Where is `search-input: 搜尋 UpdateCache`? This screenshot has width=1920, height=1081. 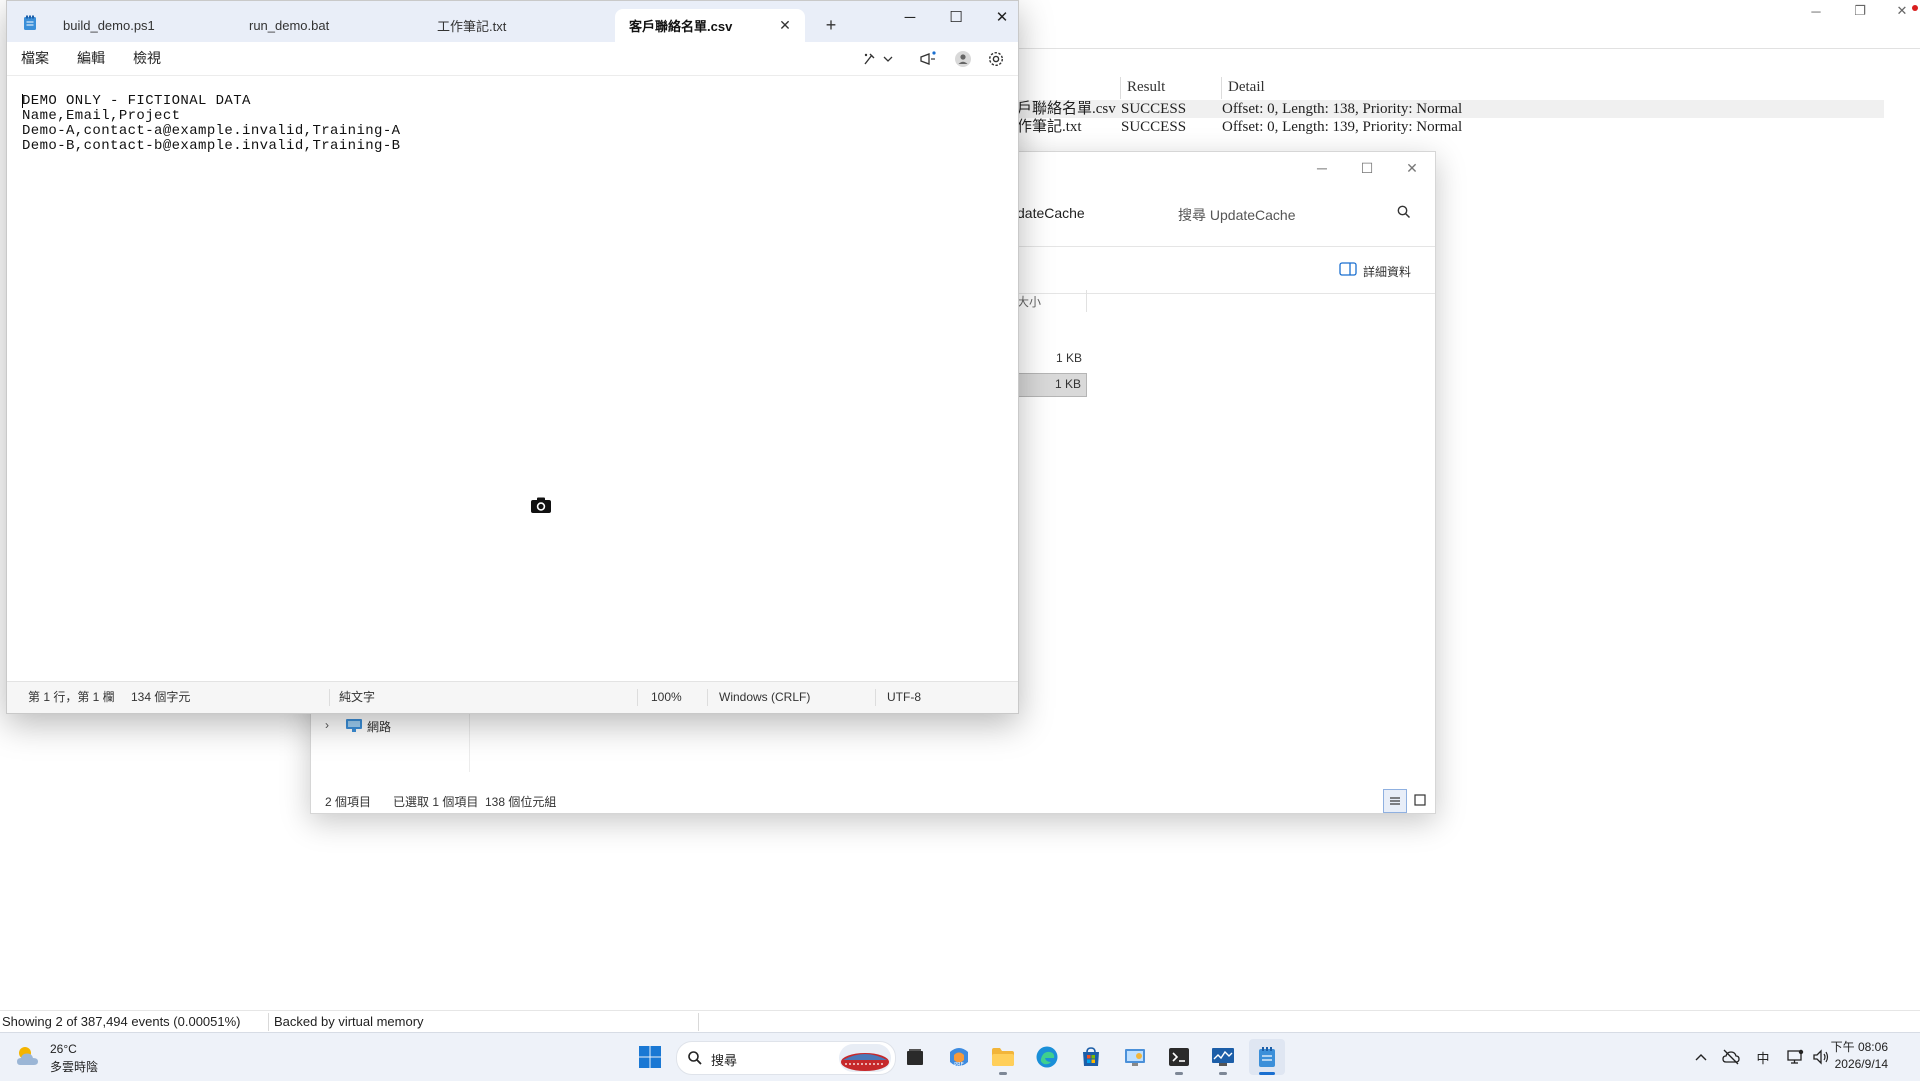 search-input: 搜尋 UpdateCache is located at coordinates (1237, 215).